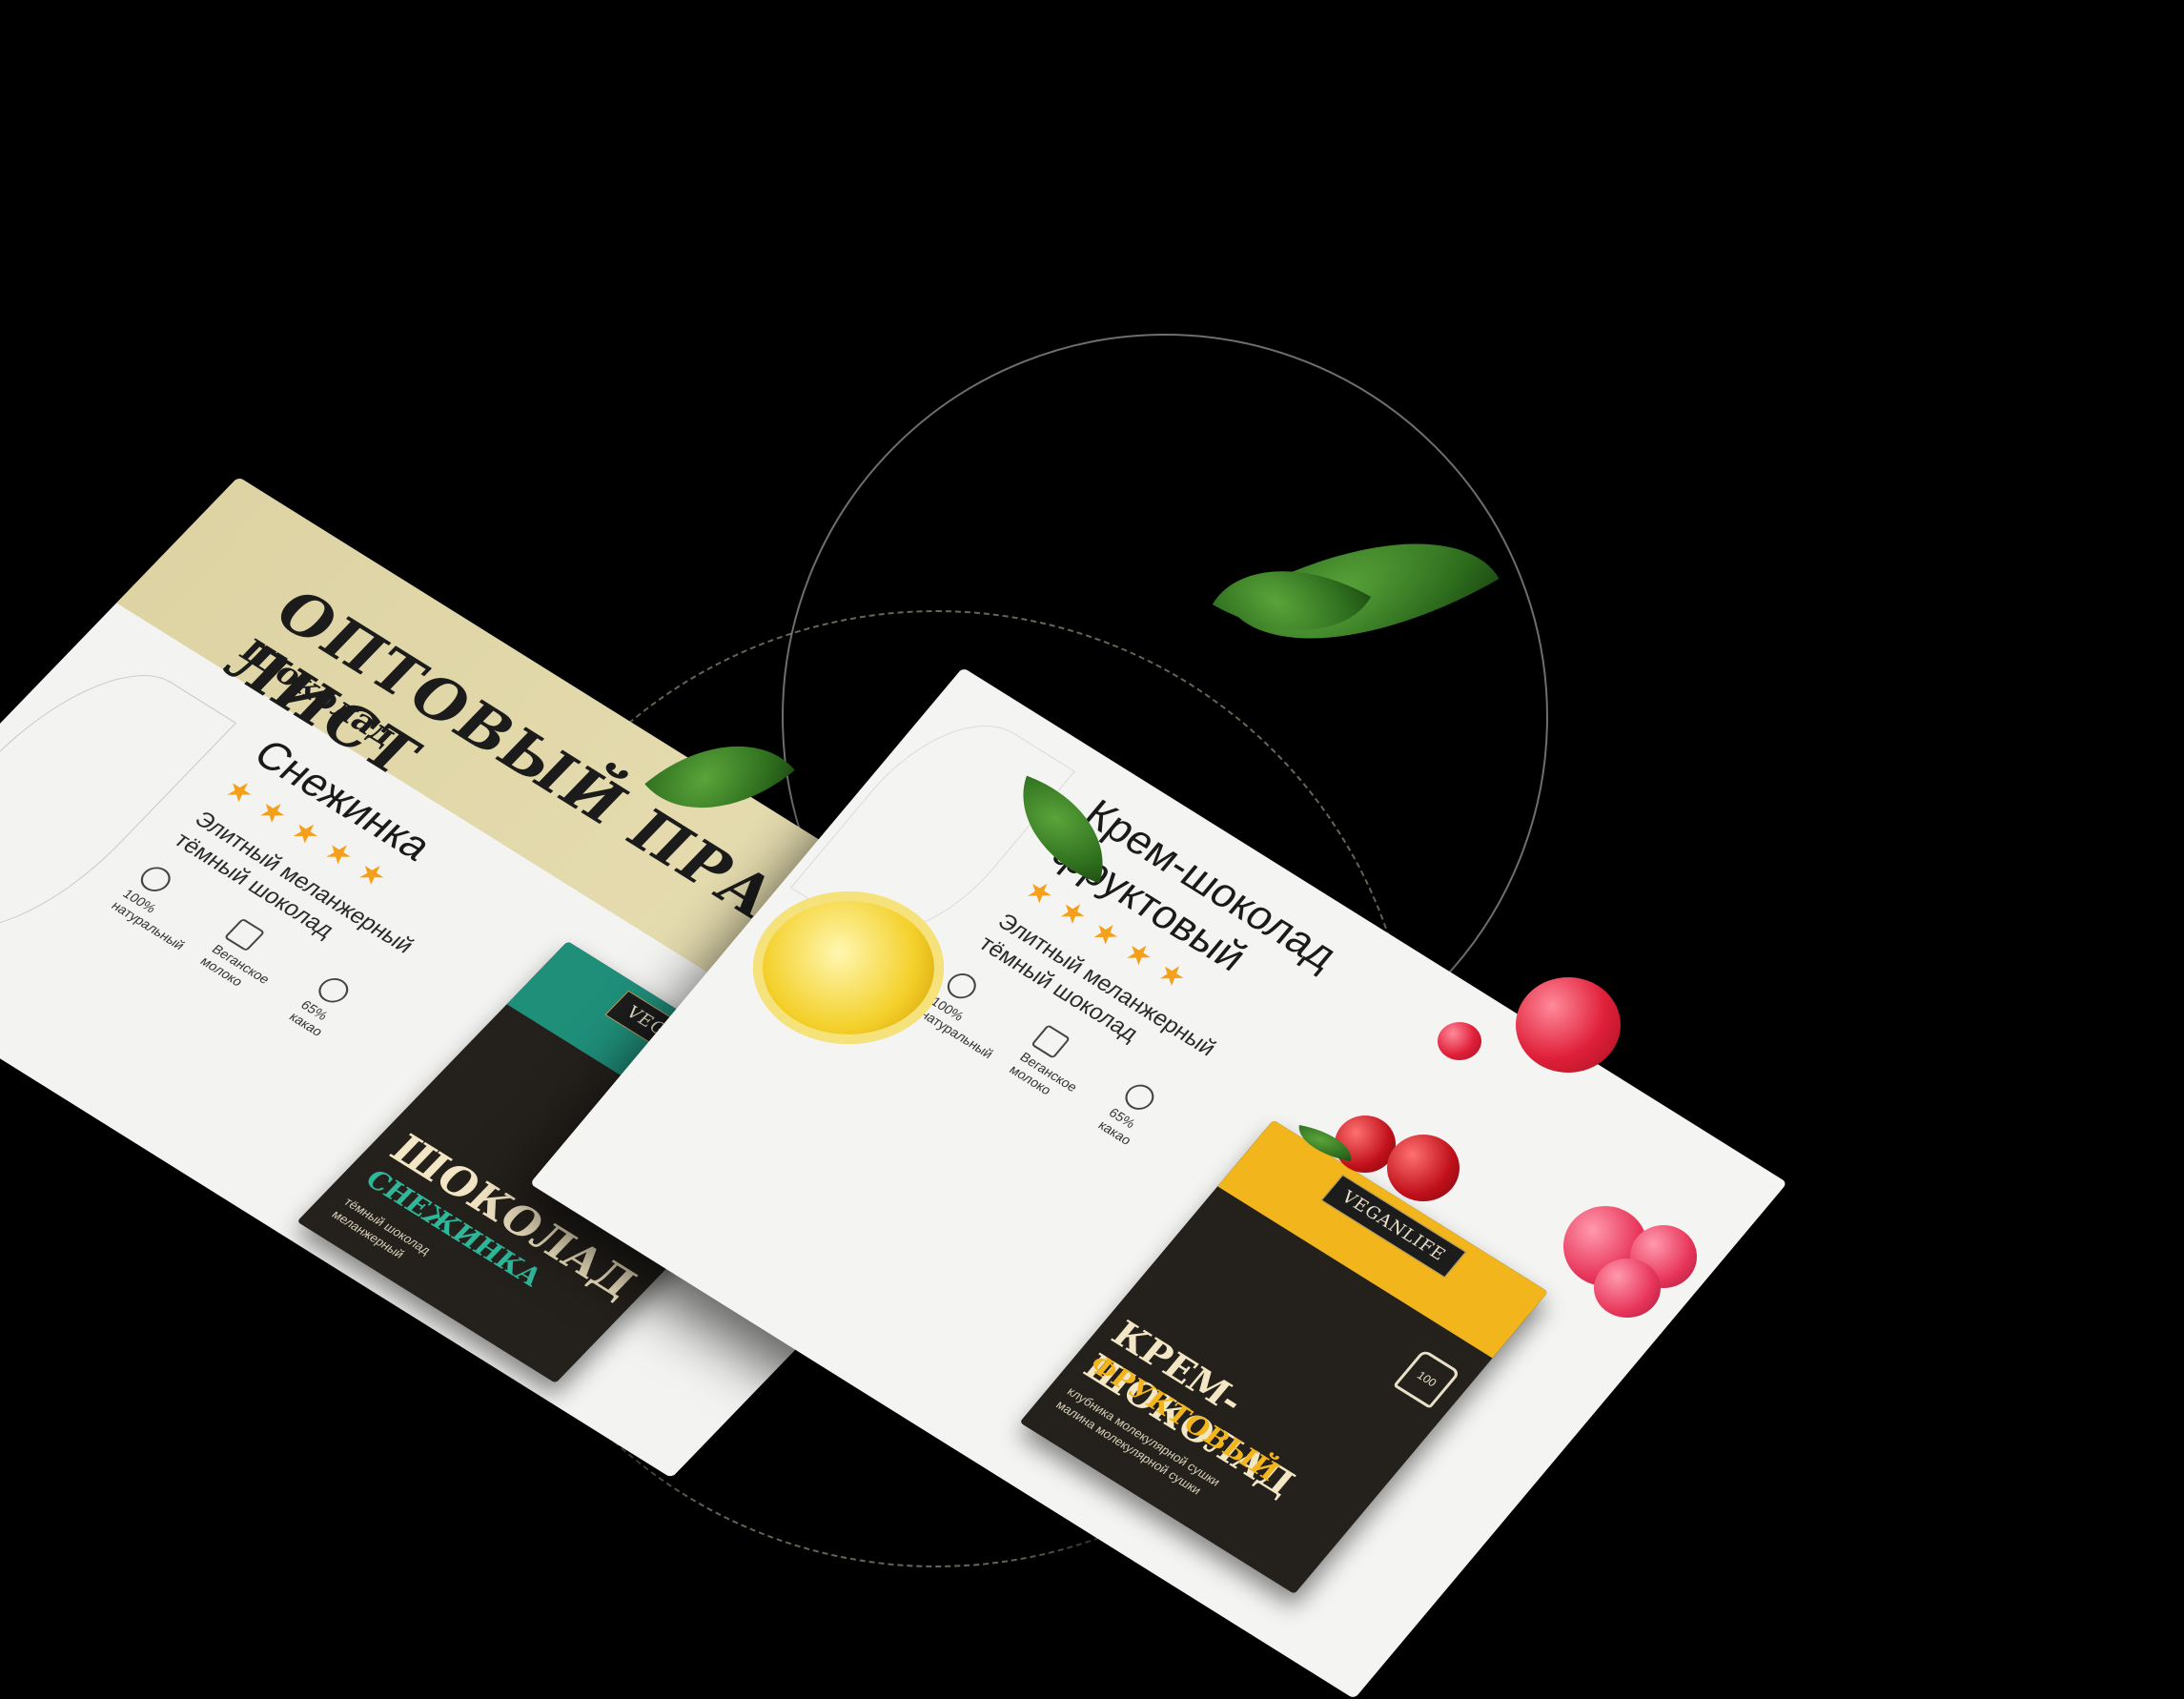 The height and width of the screenshot is (1699, 2184). I want to click on weight-icon: 100, so click(1427, 1378).